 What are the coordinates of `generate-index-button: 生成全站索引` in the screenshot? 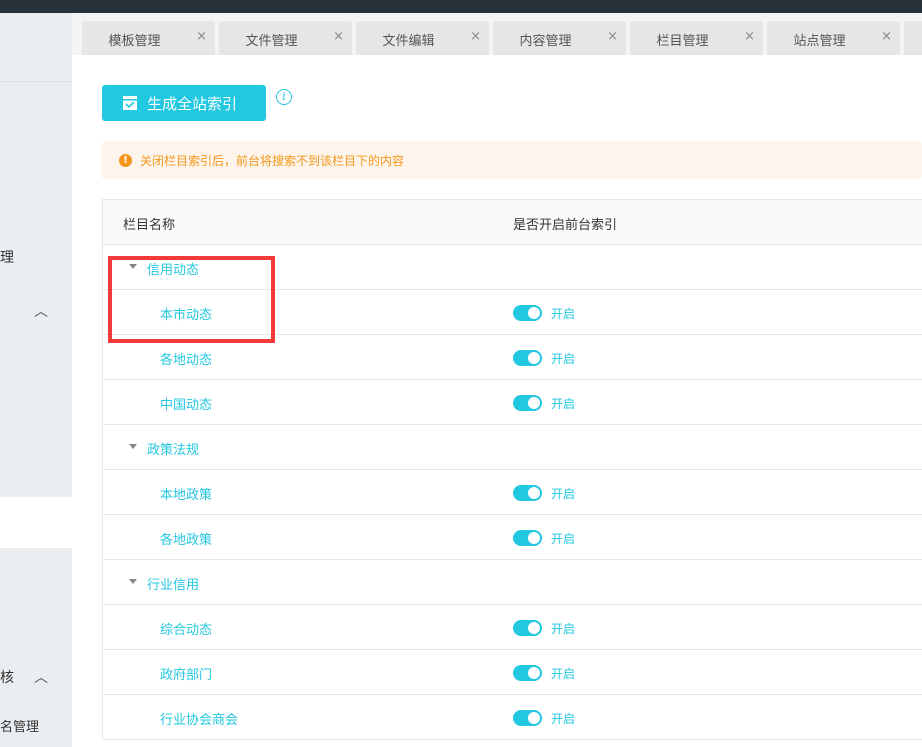 It's located at (184, 103).